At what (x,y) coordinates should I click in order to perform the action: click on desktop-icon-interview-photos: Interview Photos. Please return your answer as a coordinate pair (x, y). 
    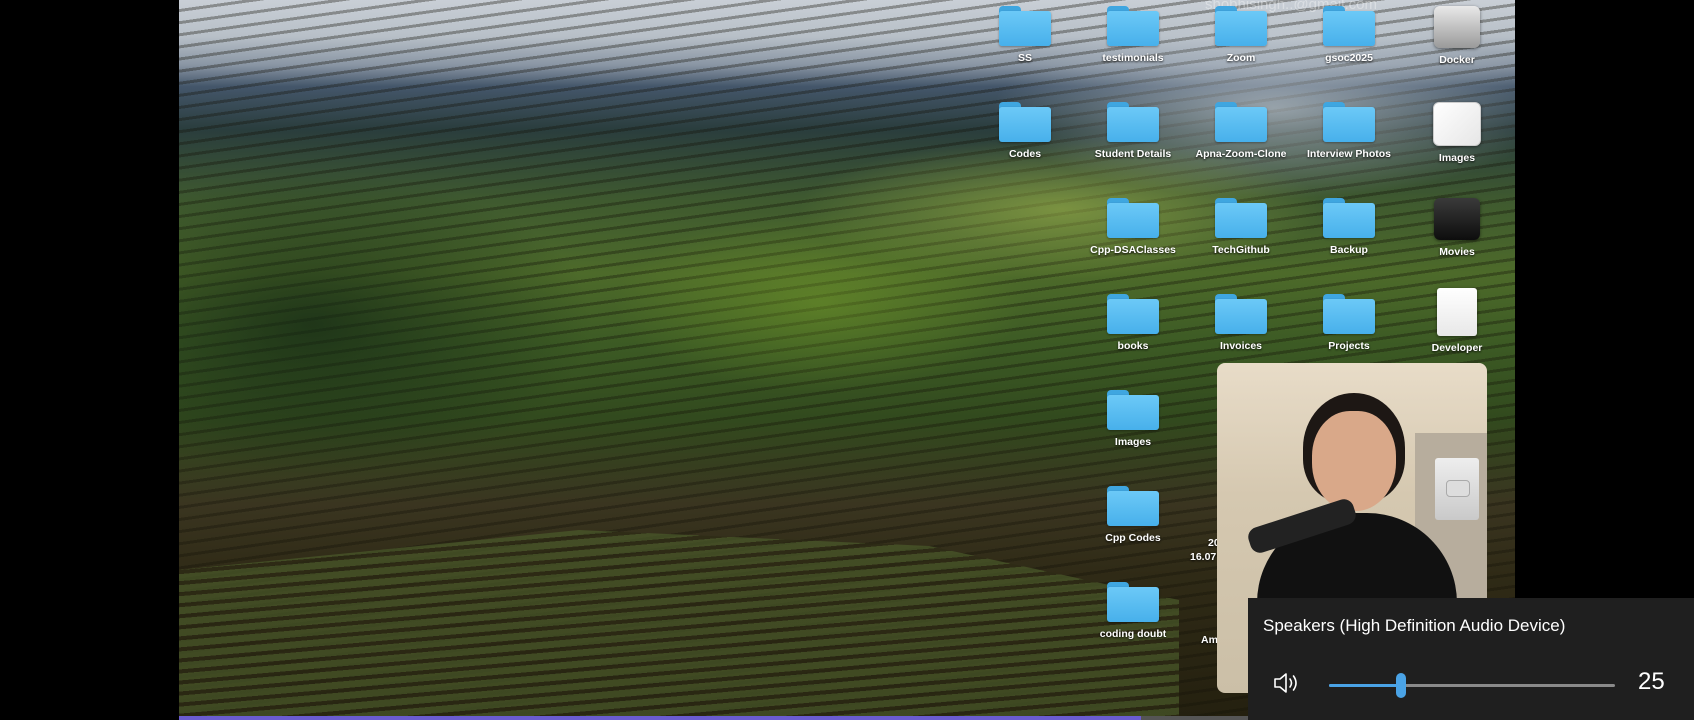
    Looking at the image, I should click on (1349, 131).